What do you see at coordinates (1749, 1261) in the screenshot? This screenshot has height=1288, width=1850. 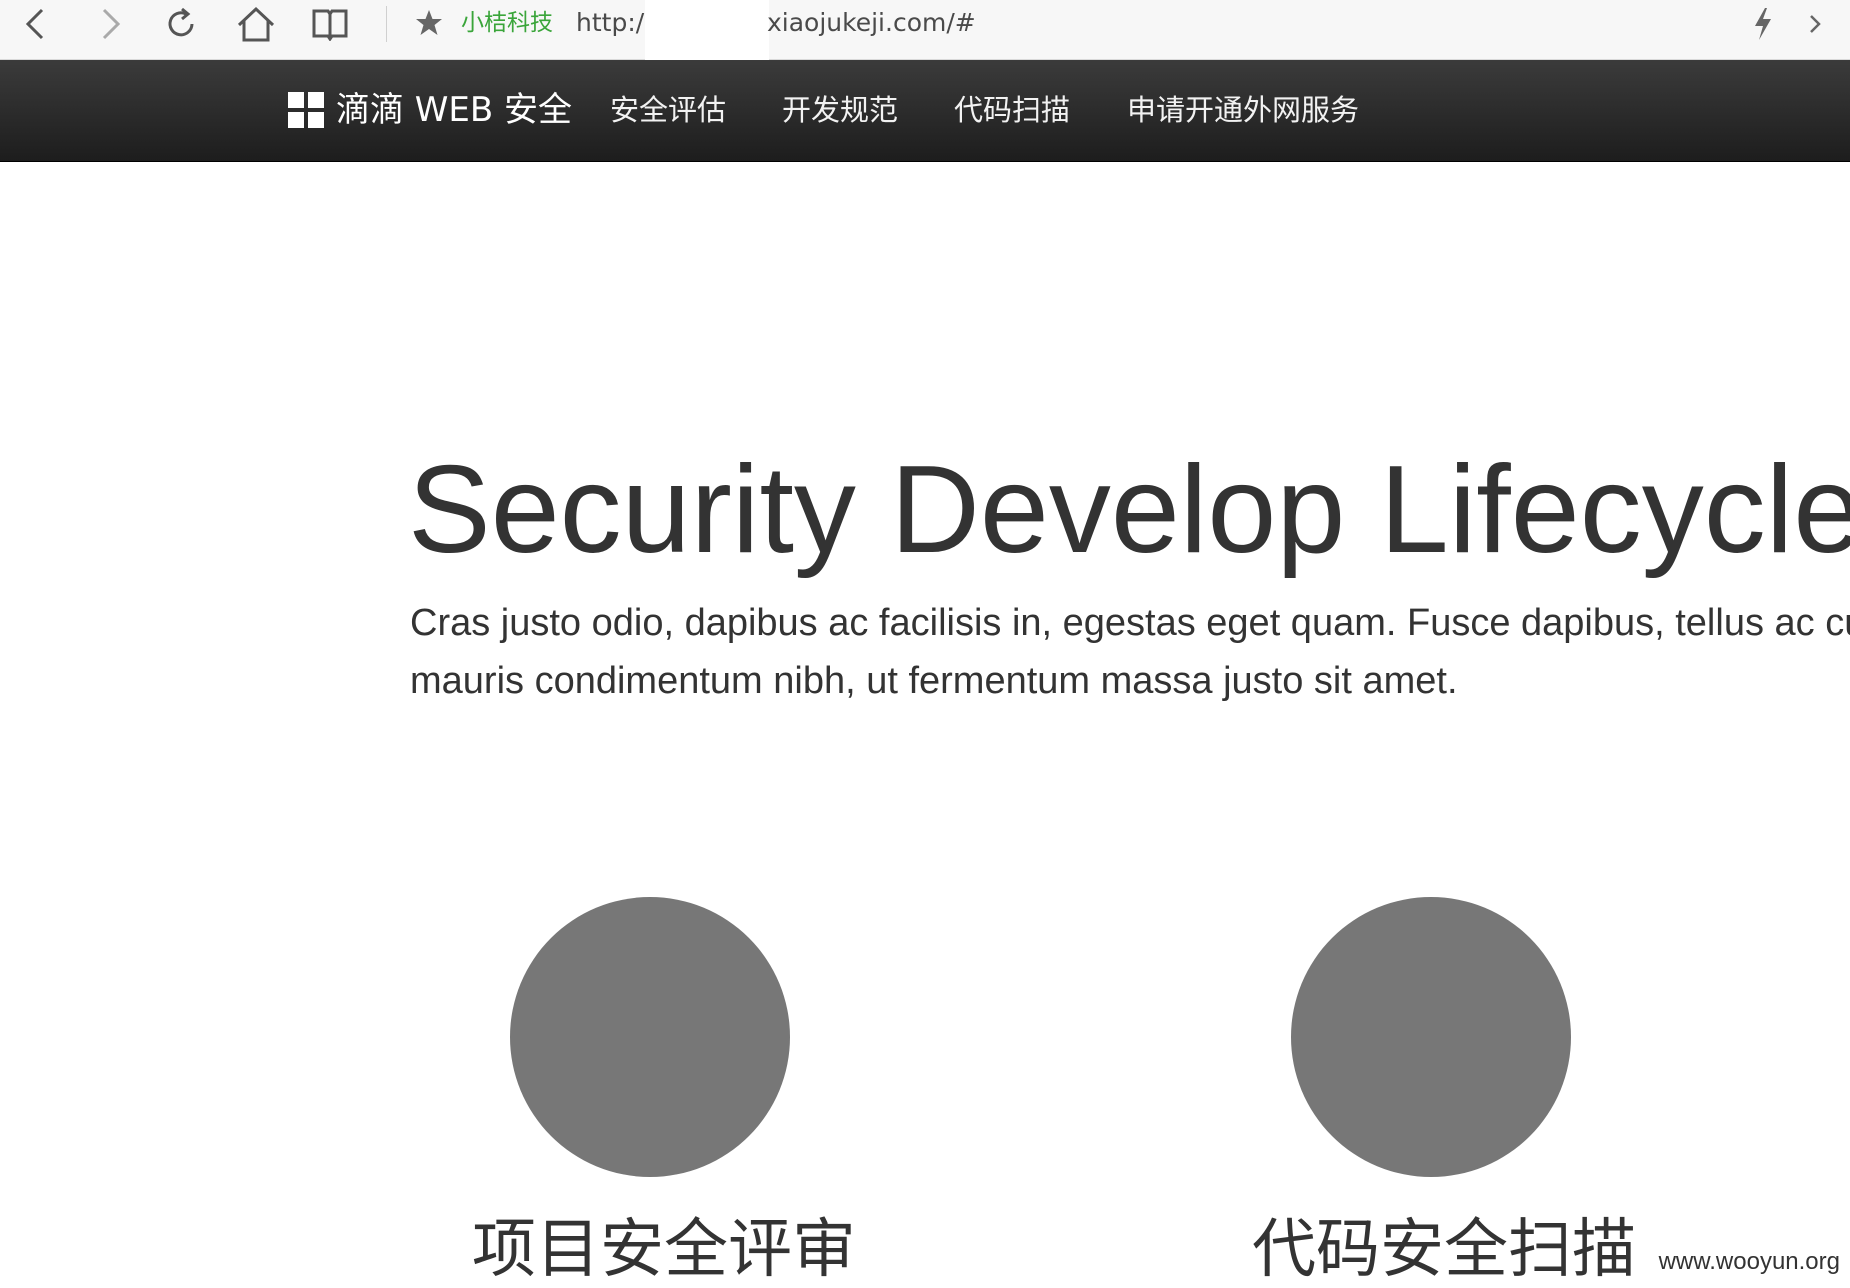 I see `watermark: www.wooyun.org` at bounding box center [1749, 1261].